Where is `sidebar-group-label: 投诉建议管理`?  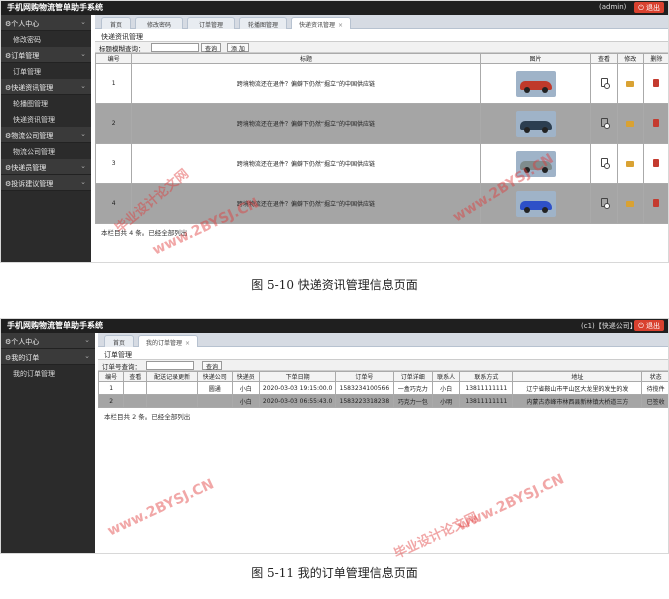 sidebar-group-label: 投诉建议管理 is located at coordinates (32, 184).